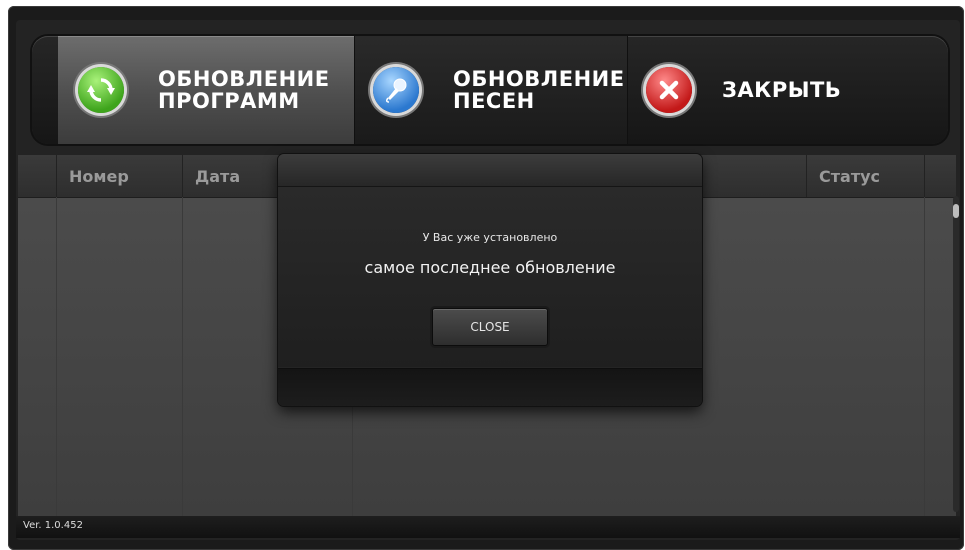 This screenshot has height=550, width=965. I want to click on table-scrollbar, so click(956, 354).